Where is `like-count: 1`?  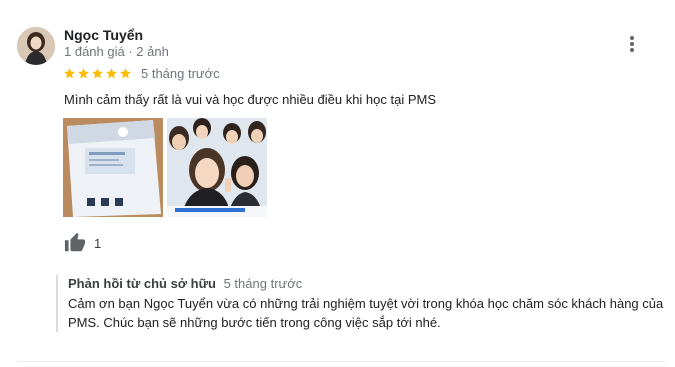
like-count: 1 is located at coordinates (98, 243).